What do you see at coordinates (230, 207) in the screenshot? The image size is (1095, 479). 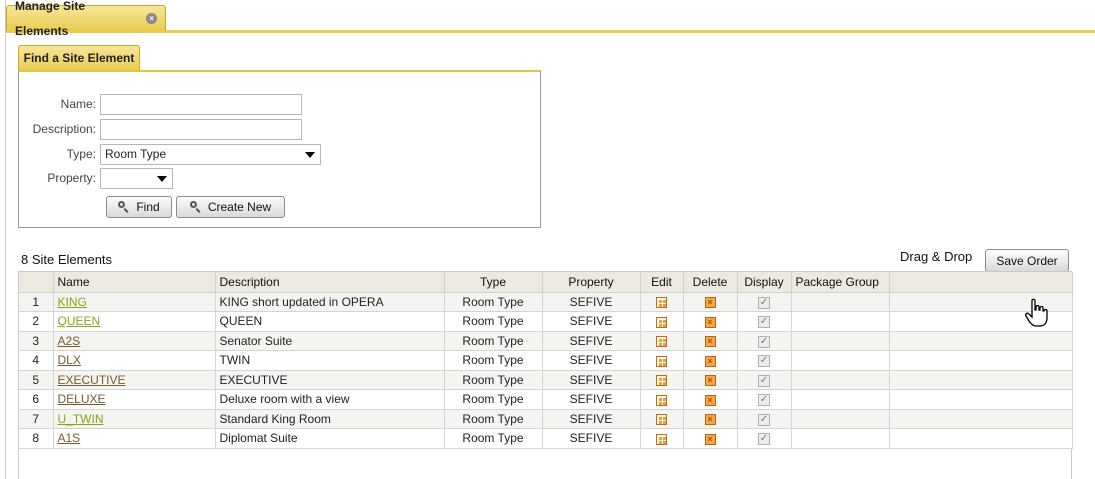 I see `create-new-button: Create New` at bounding box center [230, 207].